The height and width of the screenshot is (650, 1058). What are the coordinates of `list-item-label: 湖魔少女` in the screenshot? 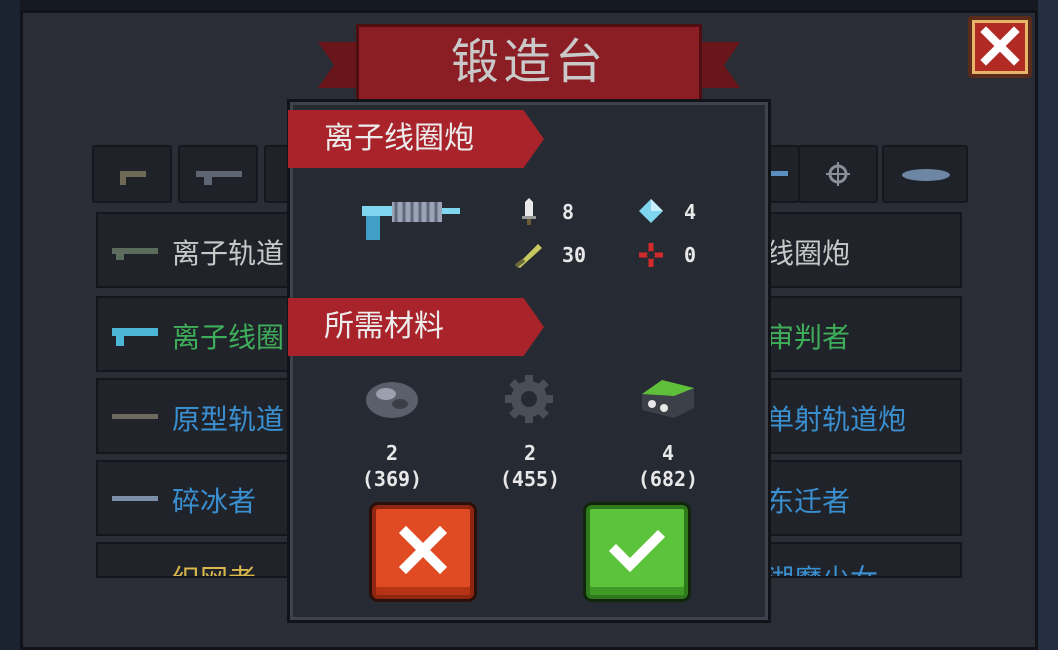 It's located at (822, 567).